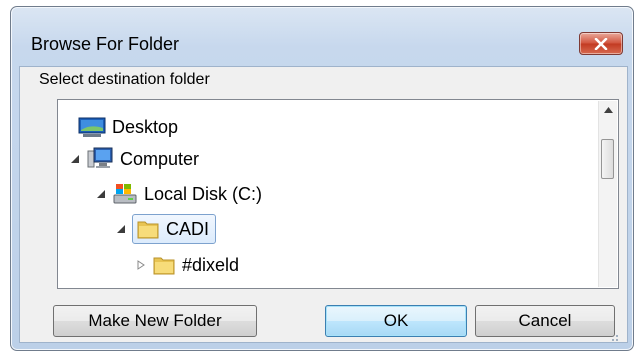 This screenshot has height=356, width=642. I want to click on tree-item-label: Computer, so click(160, 158).